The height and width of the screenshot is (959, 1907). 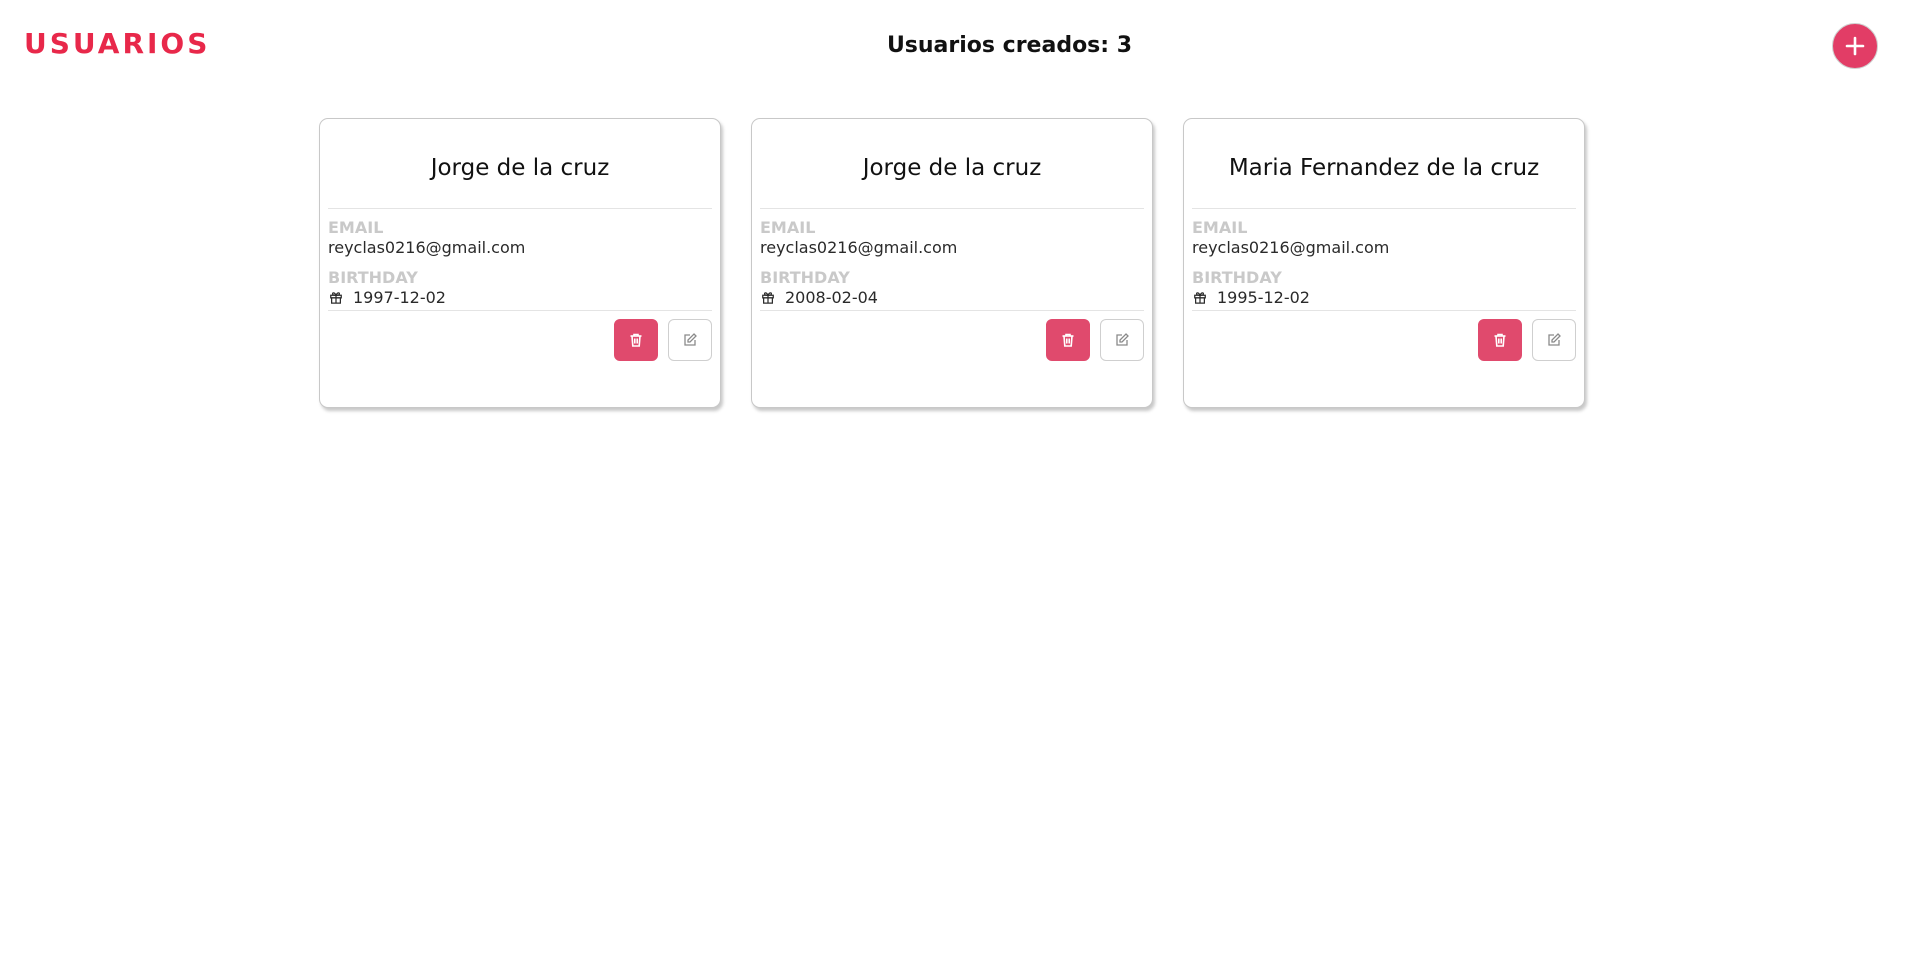 I want to click on plus-icon, so click(x=1855, y=46).